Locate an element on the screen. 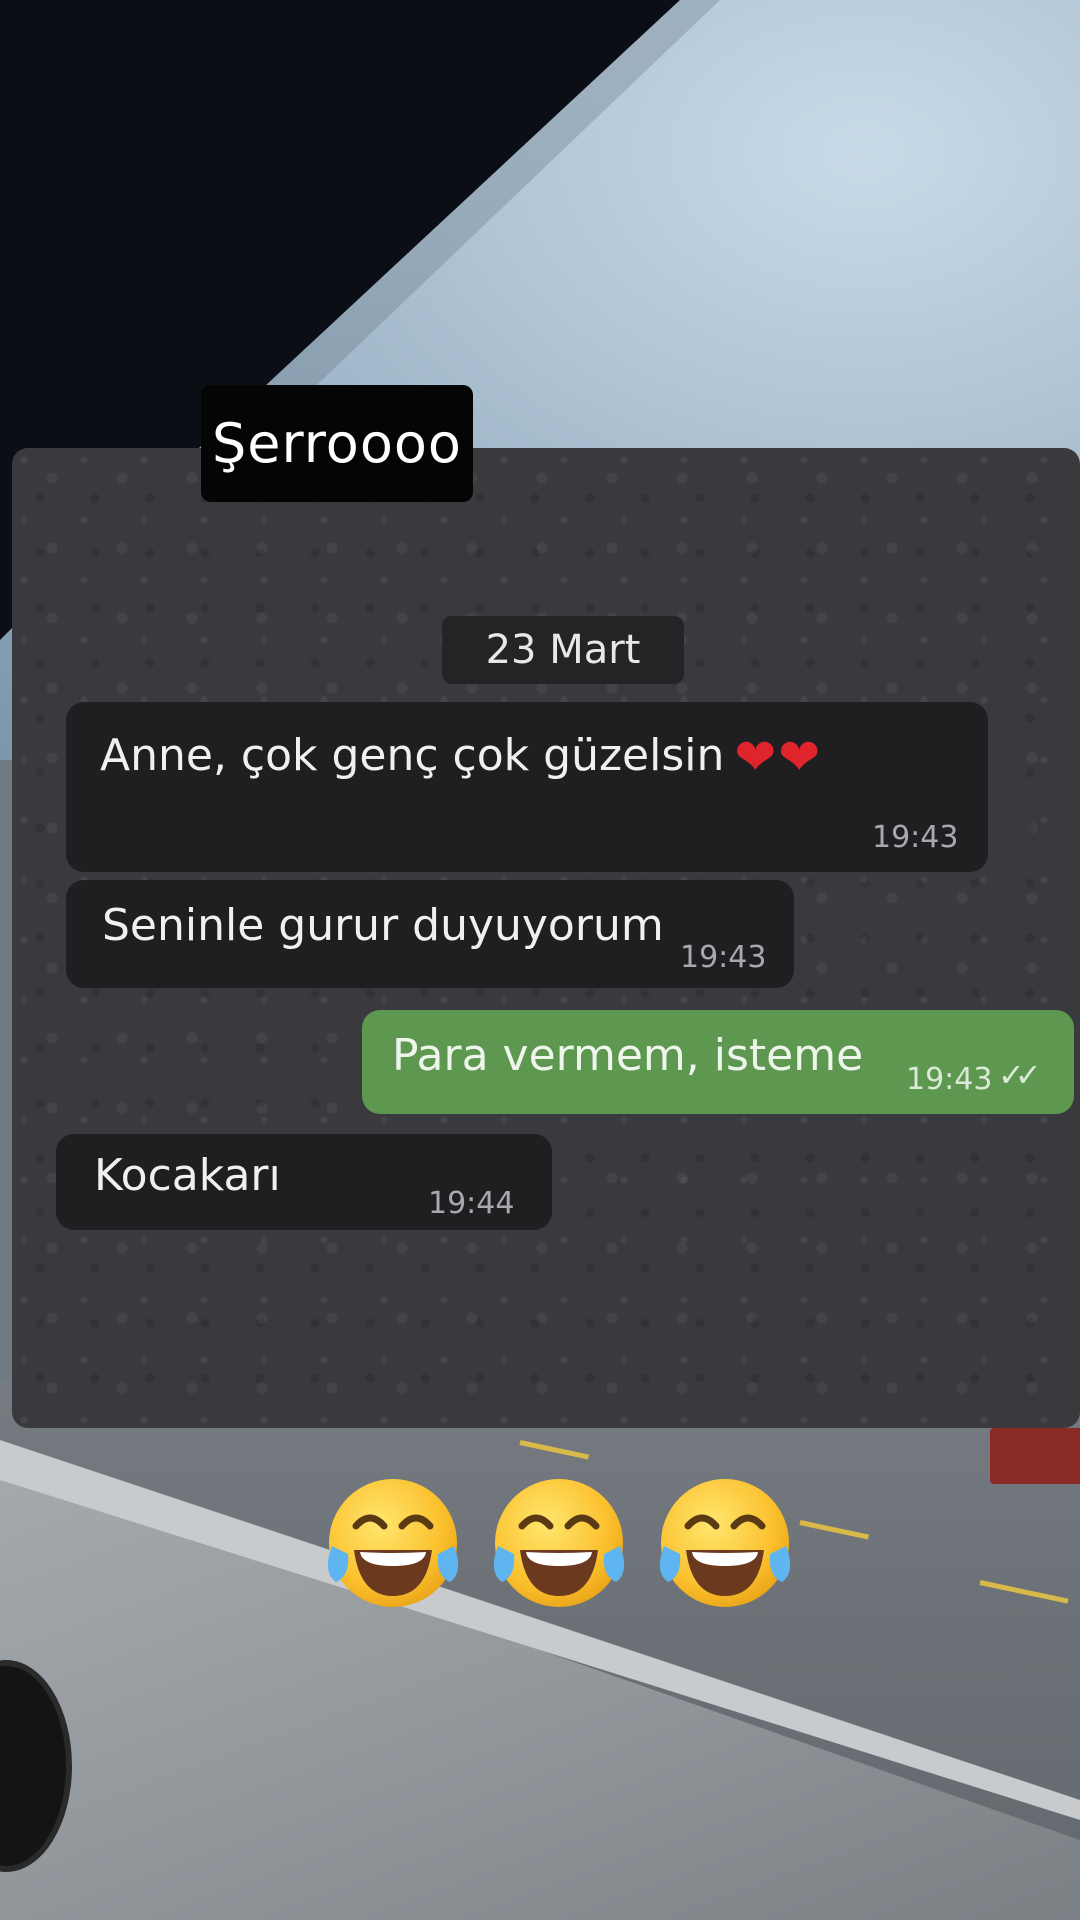 This screenshot has width=1080, height=1920. name-text-sticker: Şerroooo is located at coordinates (337, 443).